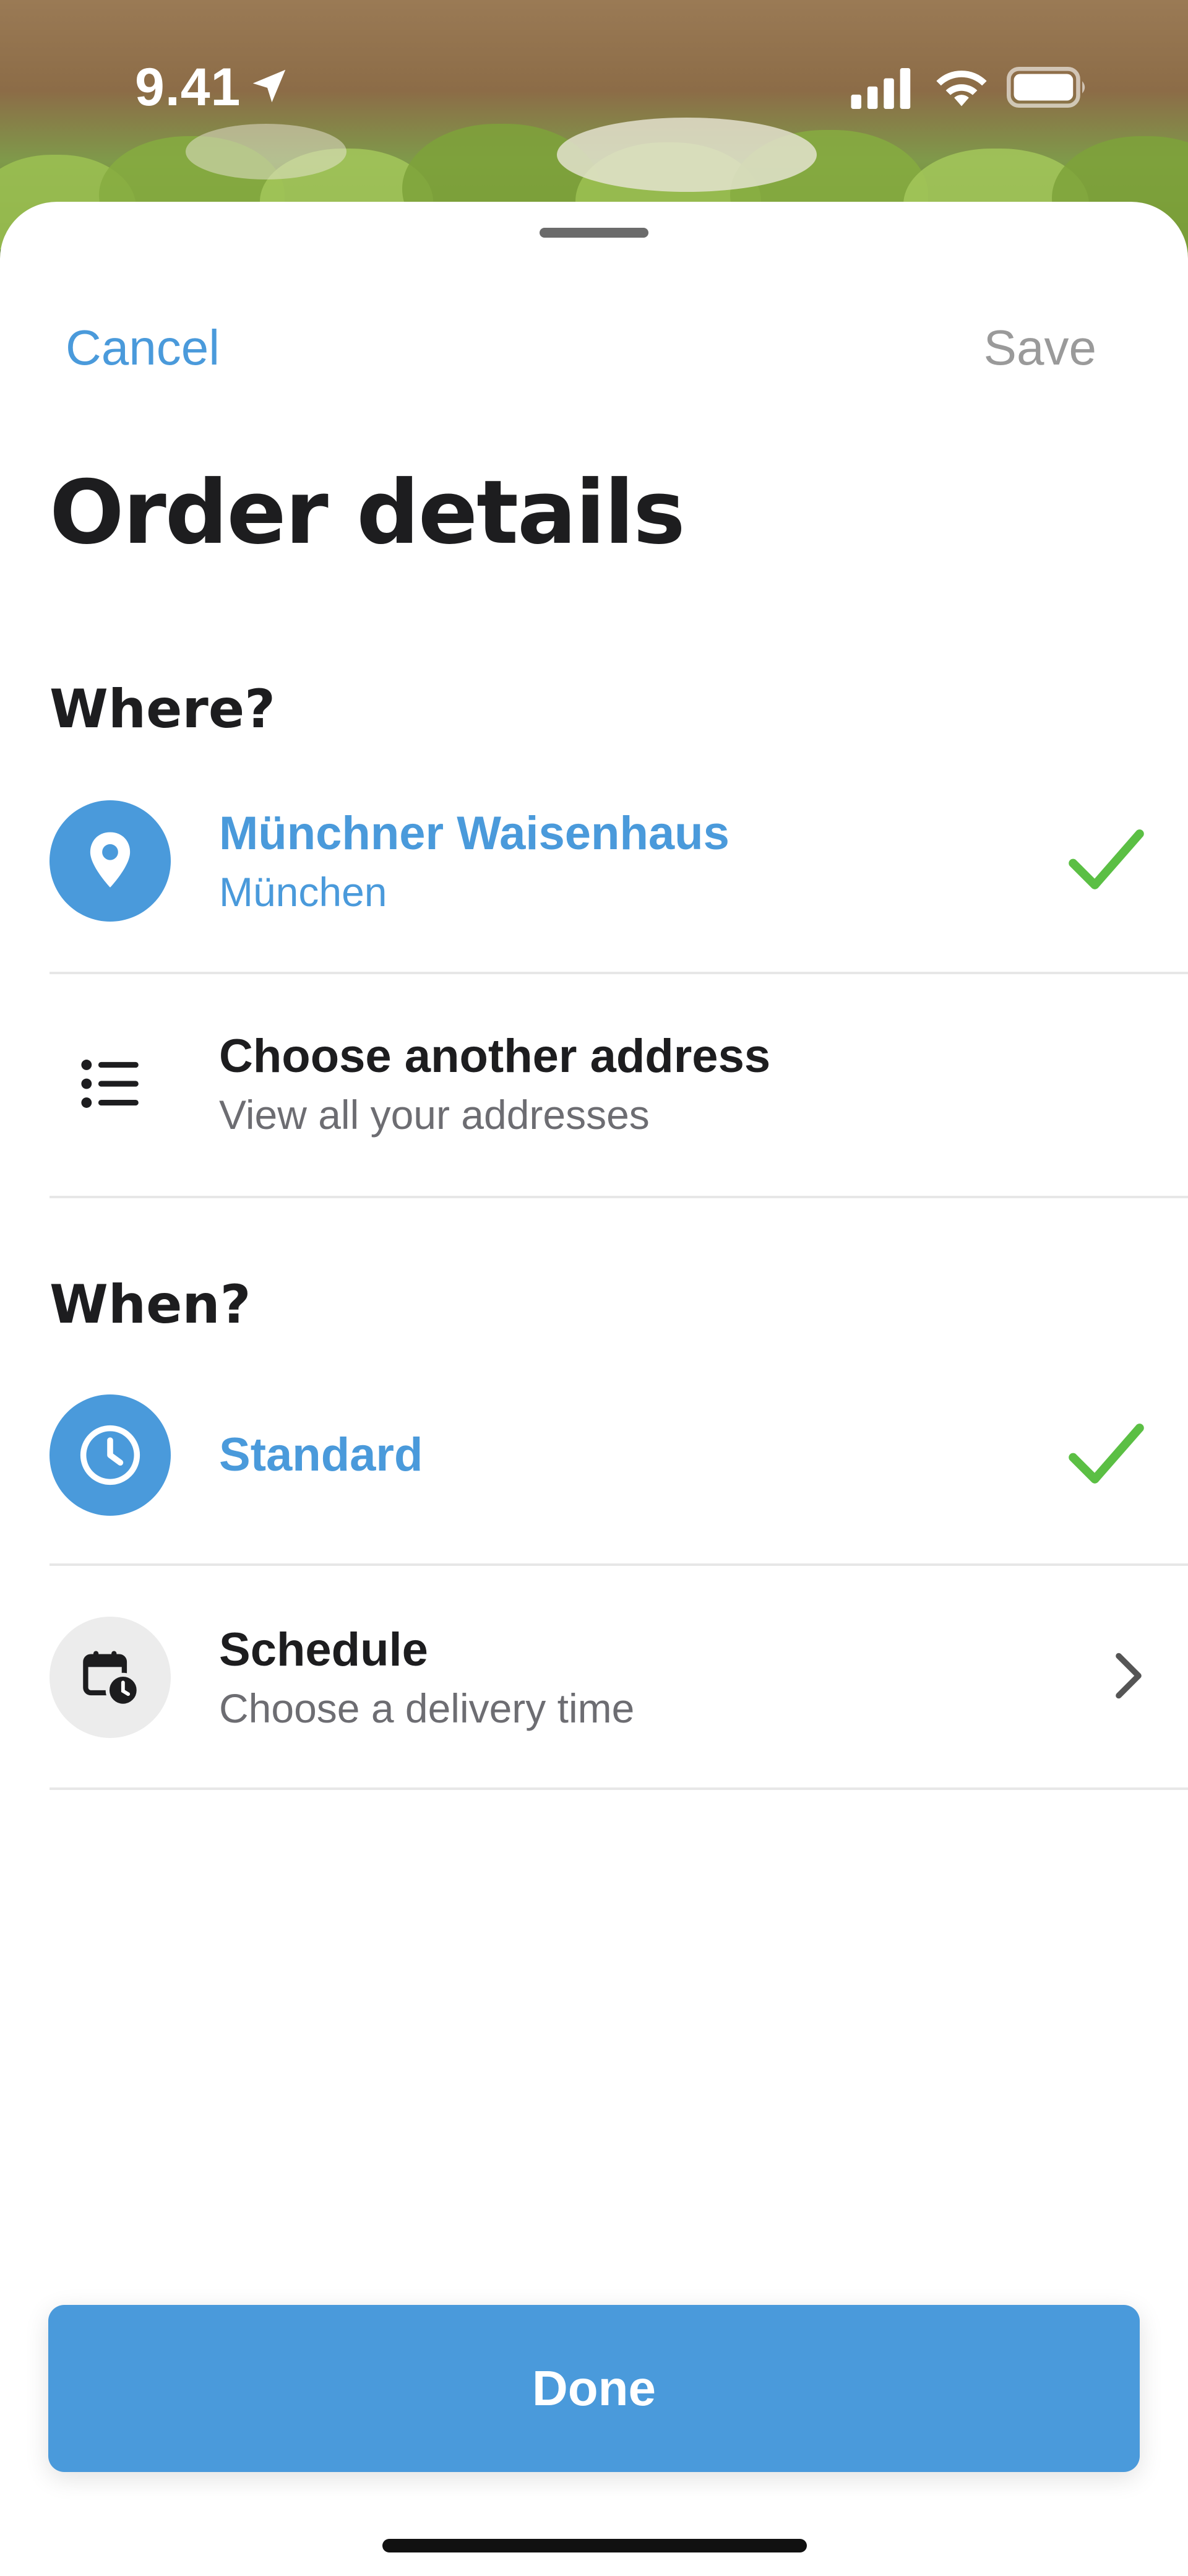 Image resolution: width=1188 pixels, height=2576 pixels. What do you see at coordinates (1046, 87) in the screenshot?
I see `battery-icon` at bounding box center [1046, 87].